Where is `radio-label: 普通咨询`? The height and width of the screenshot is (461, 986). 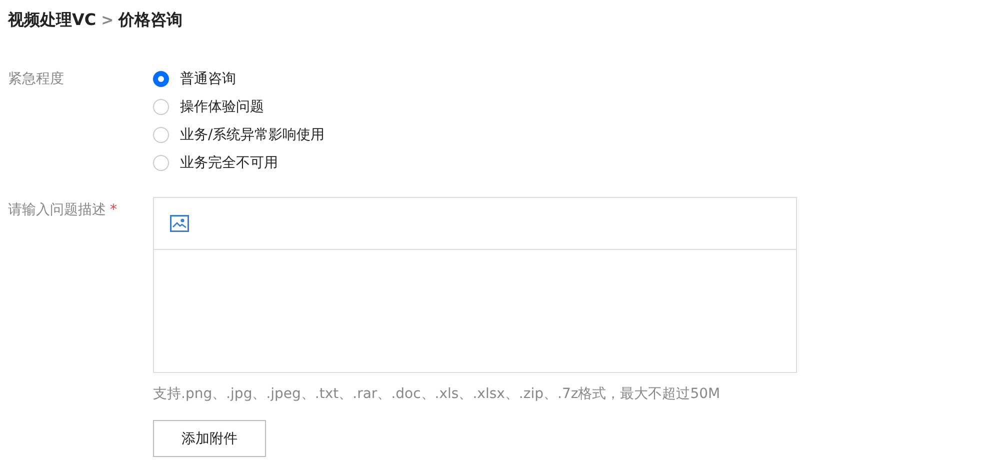 radio-label: 普通咨询 is located at coordinates (208, 79).